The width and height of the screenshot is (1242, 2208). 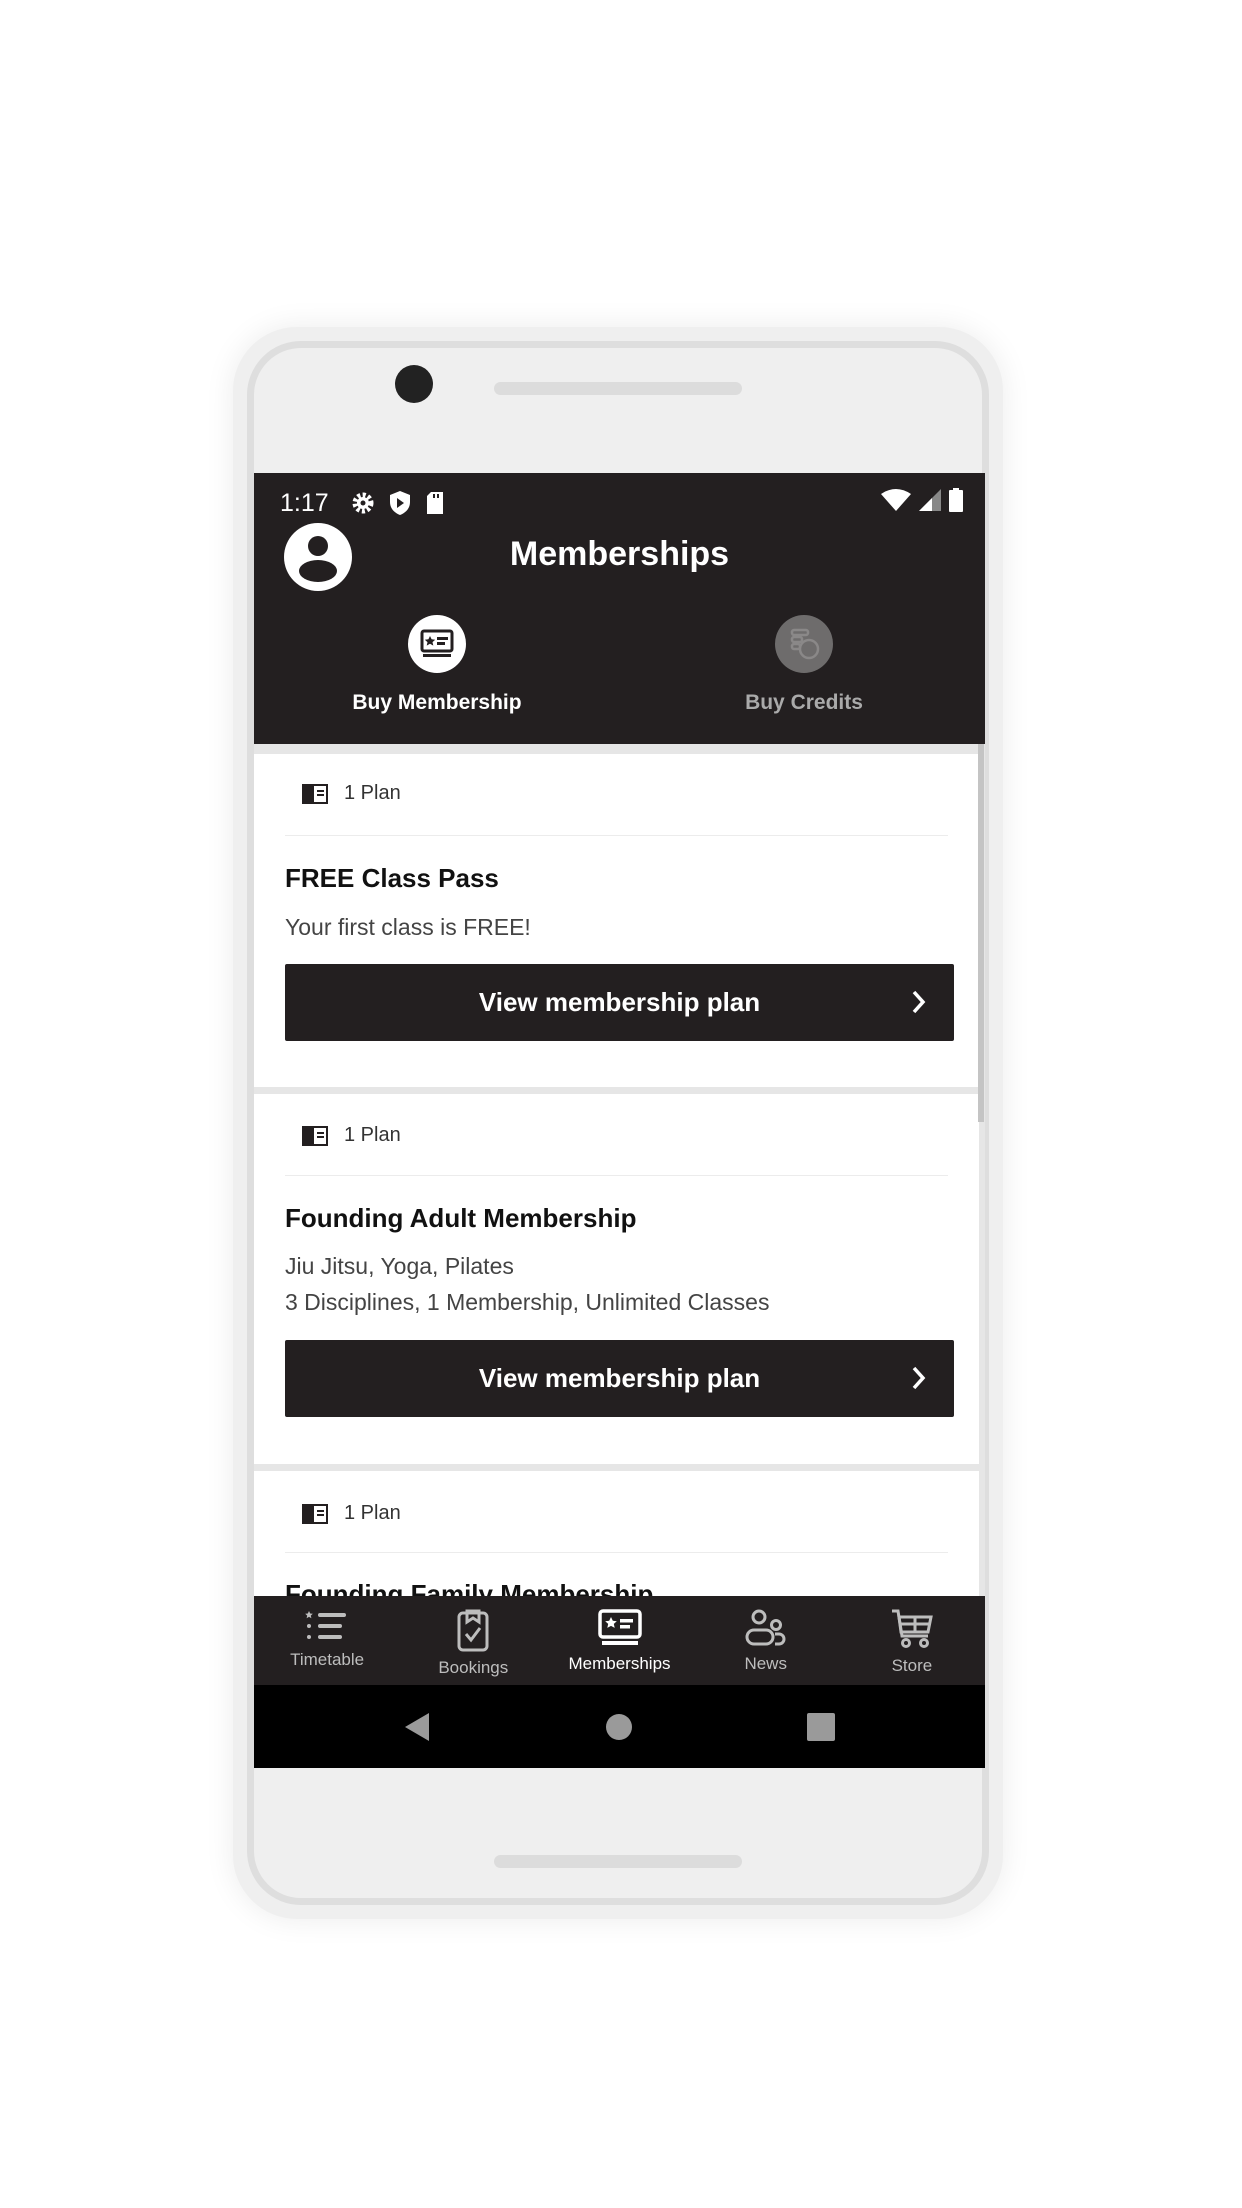 What do you see at coordinates (327, 1640) in the screenshot?
I see `nav-timetable: Timetable` at bounding box center [327, 1640].